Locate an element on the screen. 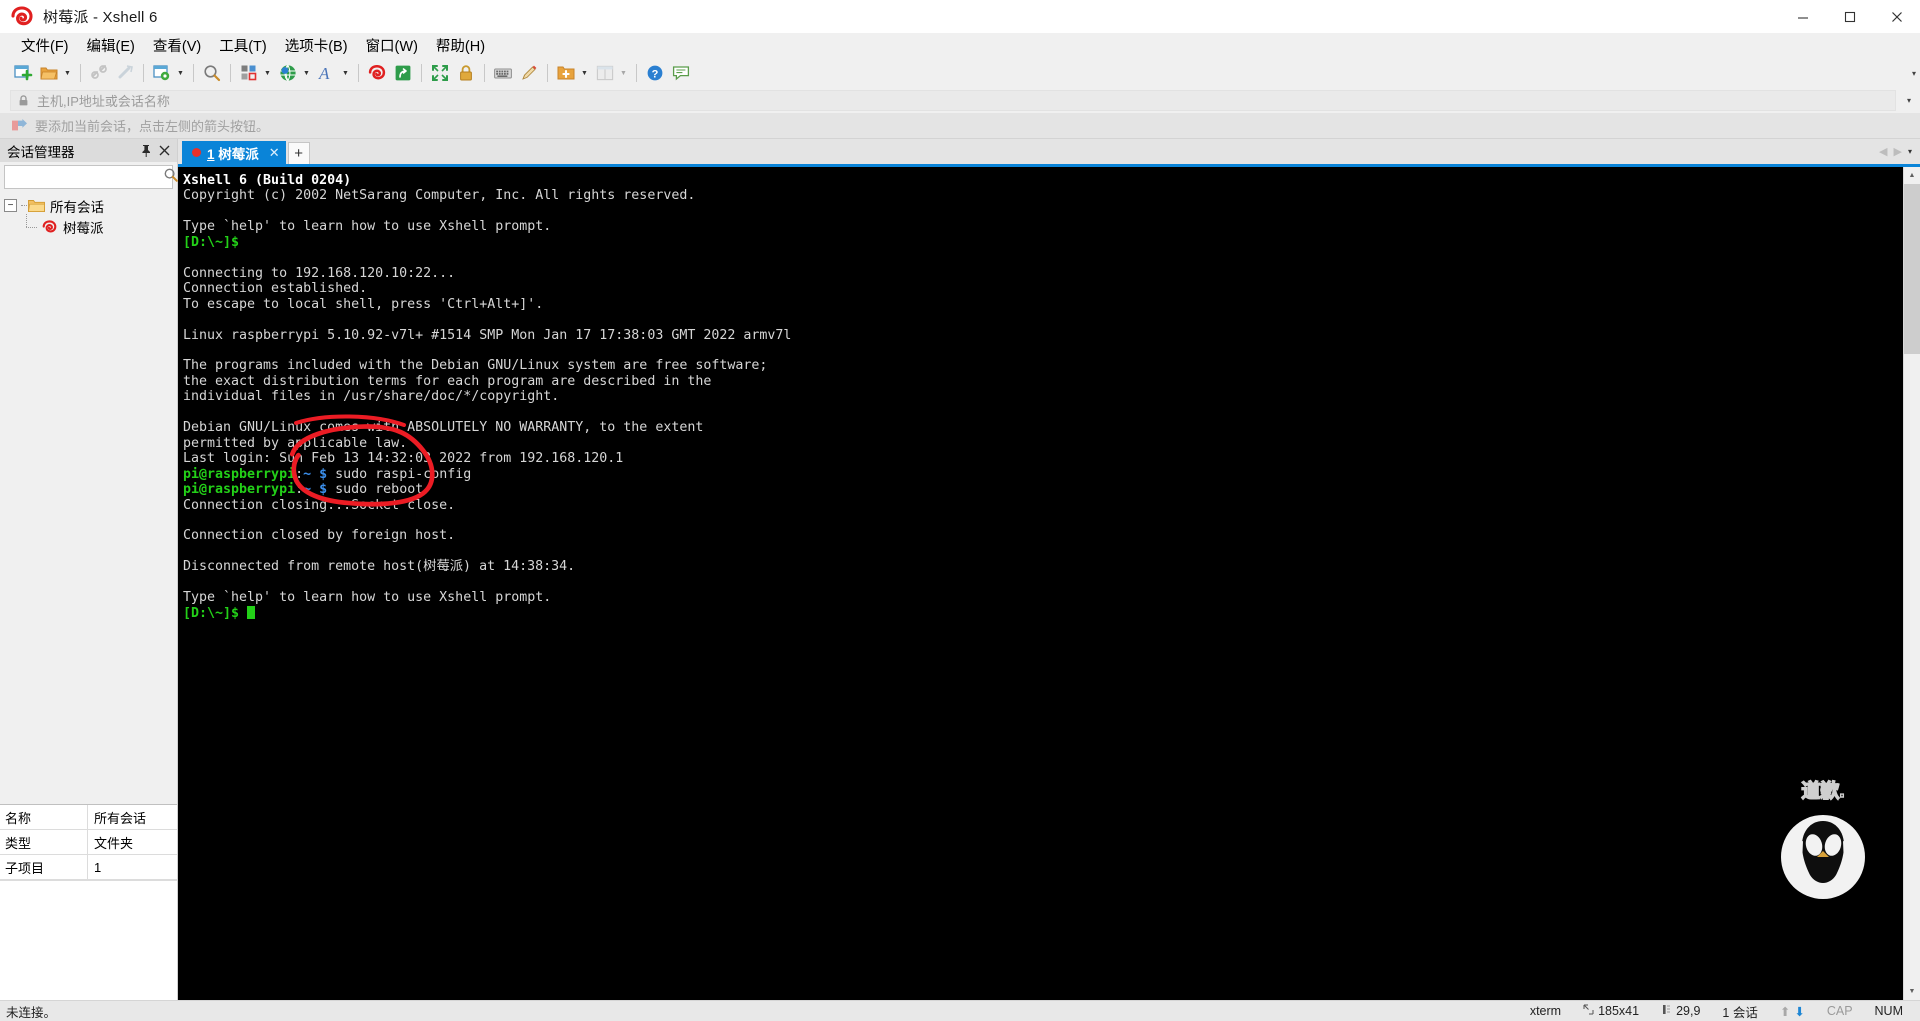  terminal-cursor is located at coordinates (251, 612).